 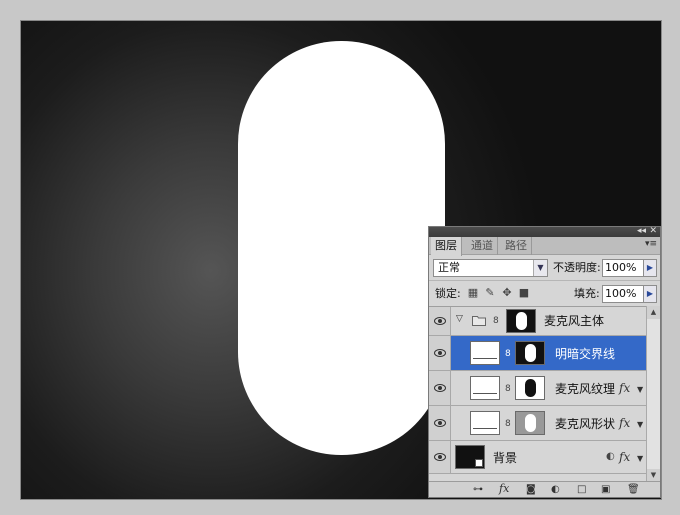 I want to click on link-layers-icon: ⊶, so click(x=478, y=489).